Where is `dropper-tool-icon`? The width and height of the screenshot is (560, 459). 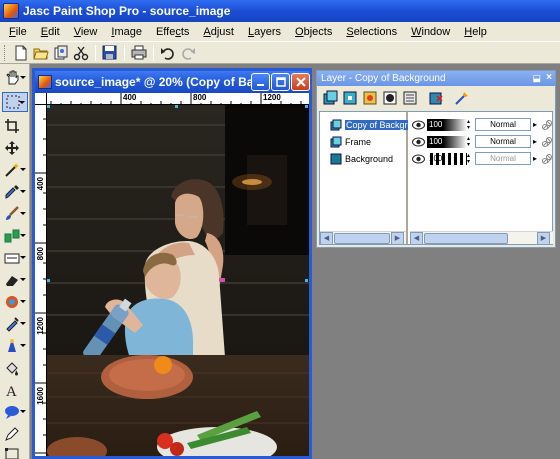
dropper-tool-icon is located at coordinates (15, 192).